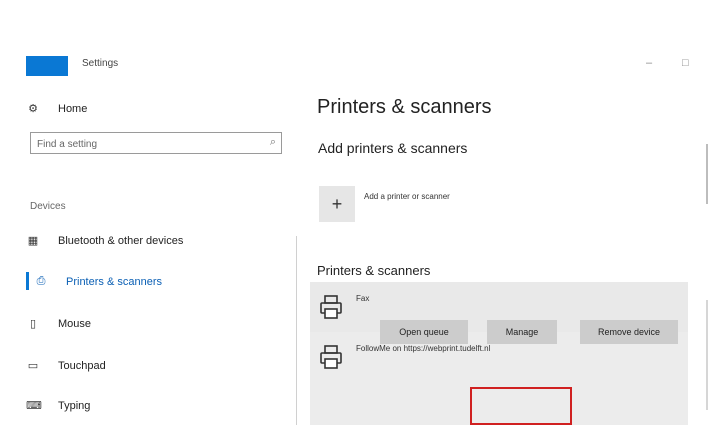 The height and width of the screenshot is (425, 718). I want to click on add-printer-button: +, so click(337, 204).